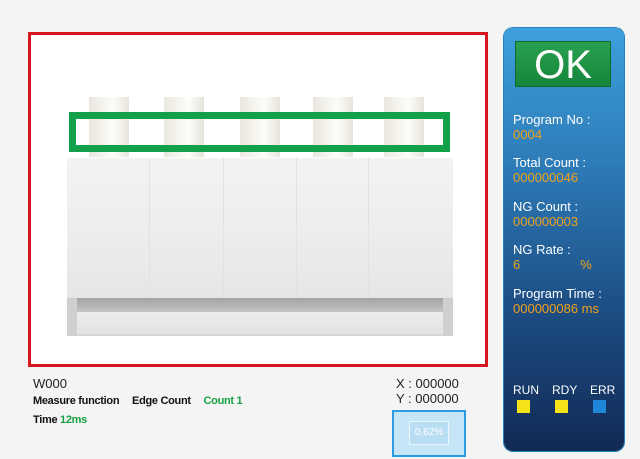 This screenshot has height=459, width=640. I want to click on err-label: ERR, so click(603, 390).